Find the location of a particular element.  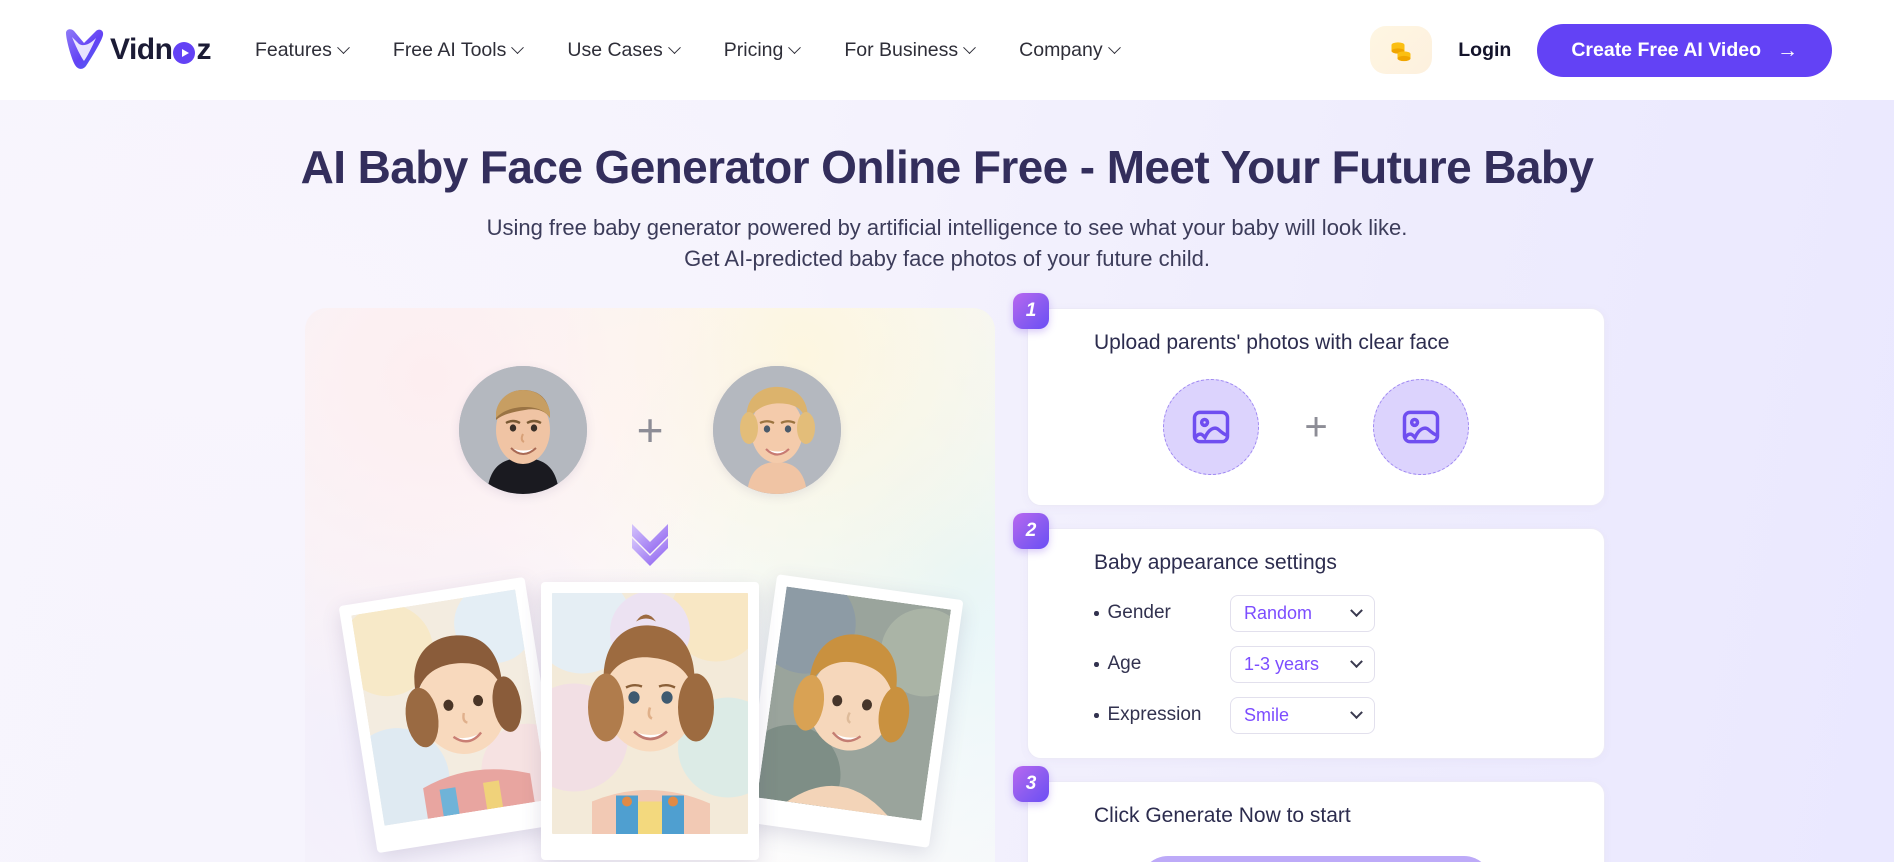

setting-label-gender: Gender is located at coordinates (1139, 613).